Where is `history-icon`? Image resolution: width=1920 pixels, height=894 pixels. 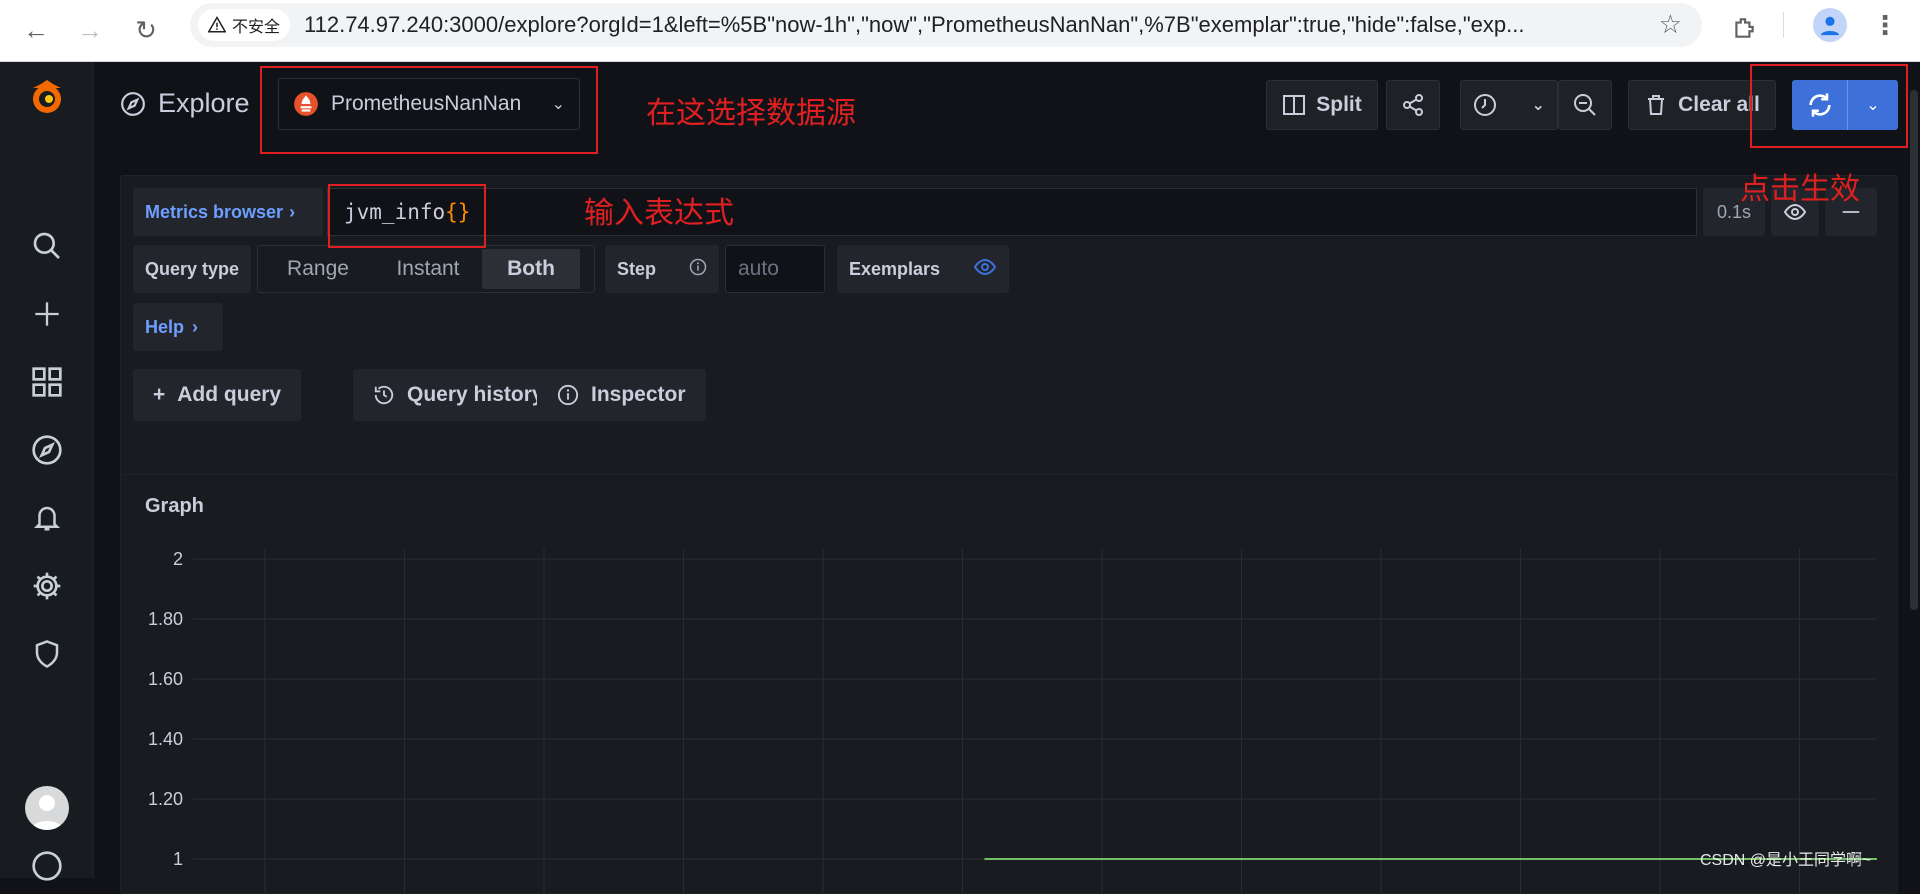
history-icon is located at coordinates (384, 395).